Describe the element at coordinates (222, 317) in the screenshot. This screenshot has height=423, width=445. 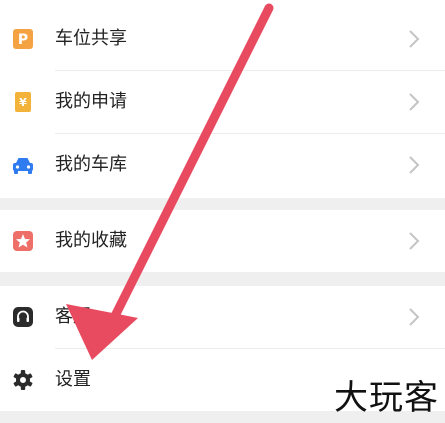
I see `menu-item-customer-service: 客服` at that location.